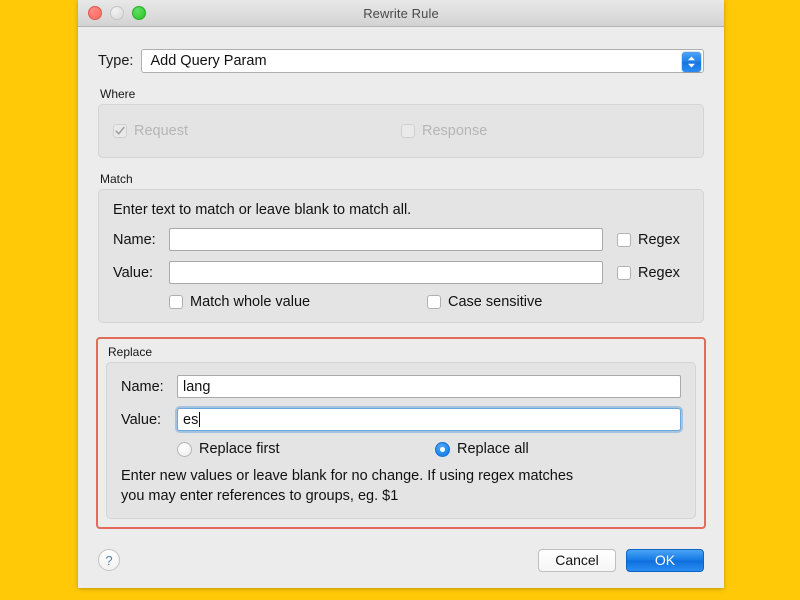 The image size is (800, 600). What do you see at coordinates (691, 62) in the screenshot?
I see `up-down-chevron-icon` at bounding box center [691, 62].